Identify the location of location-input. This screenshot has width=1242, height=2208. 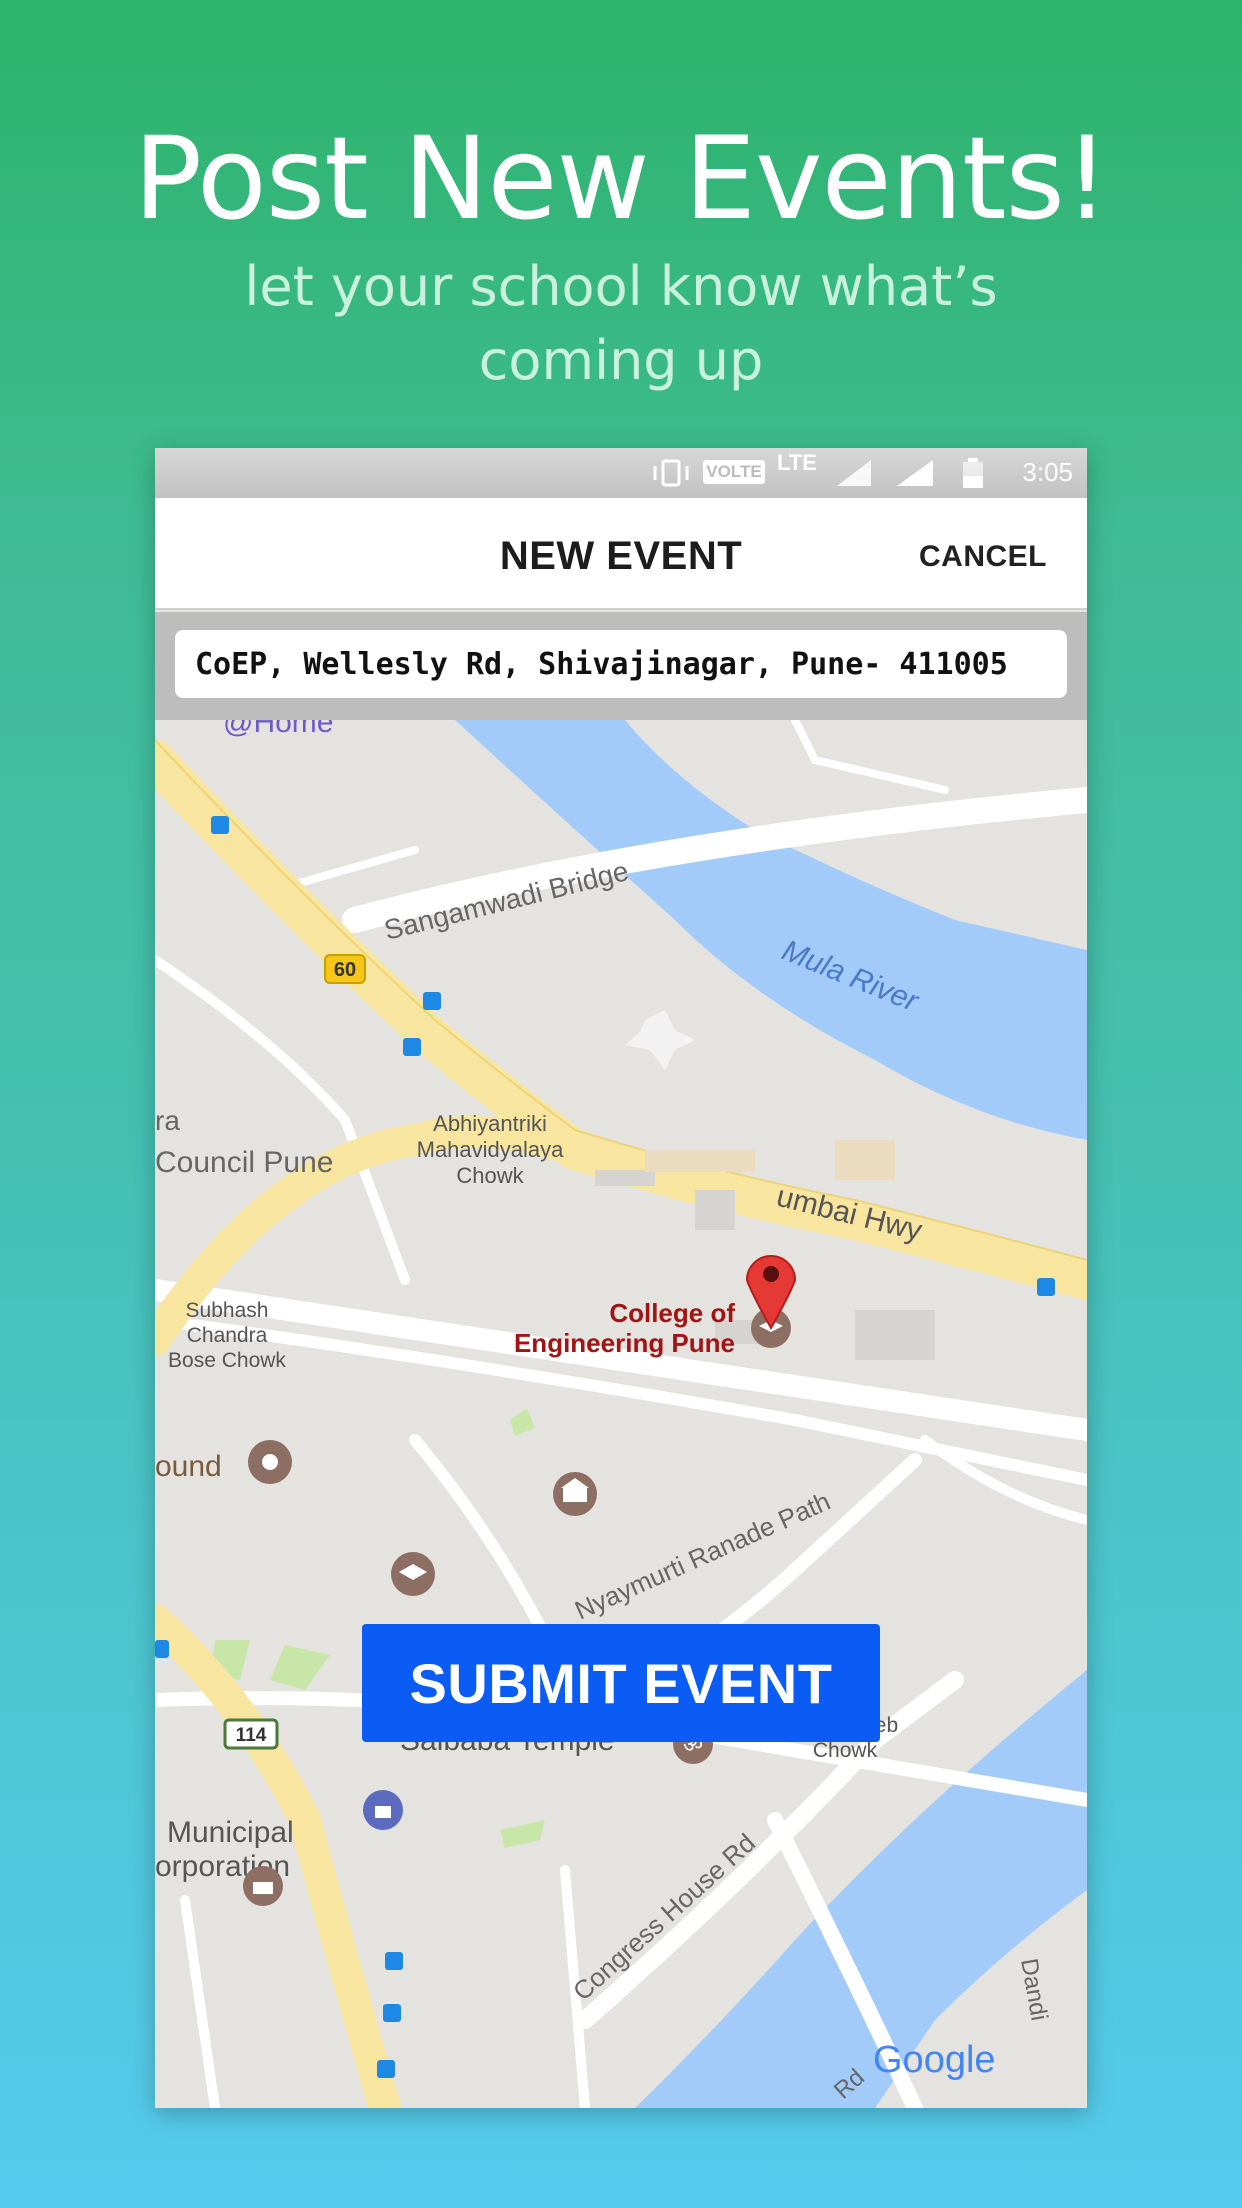
(621, 664).